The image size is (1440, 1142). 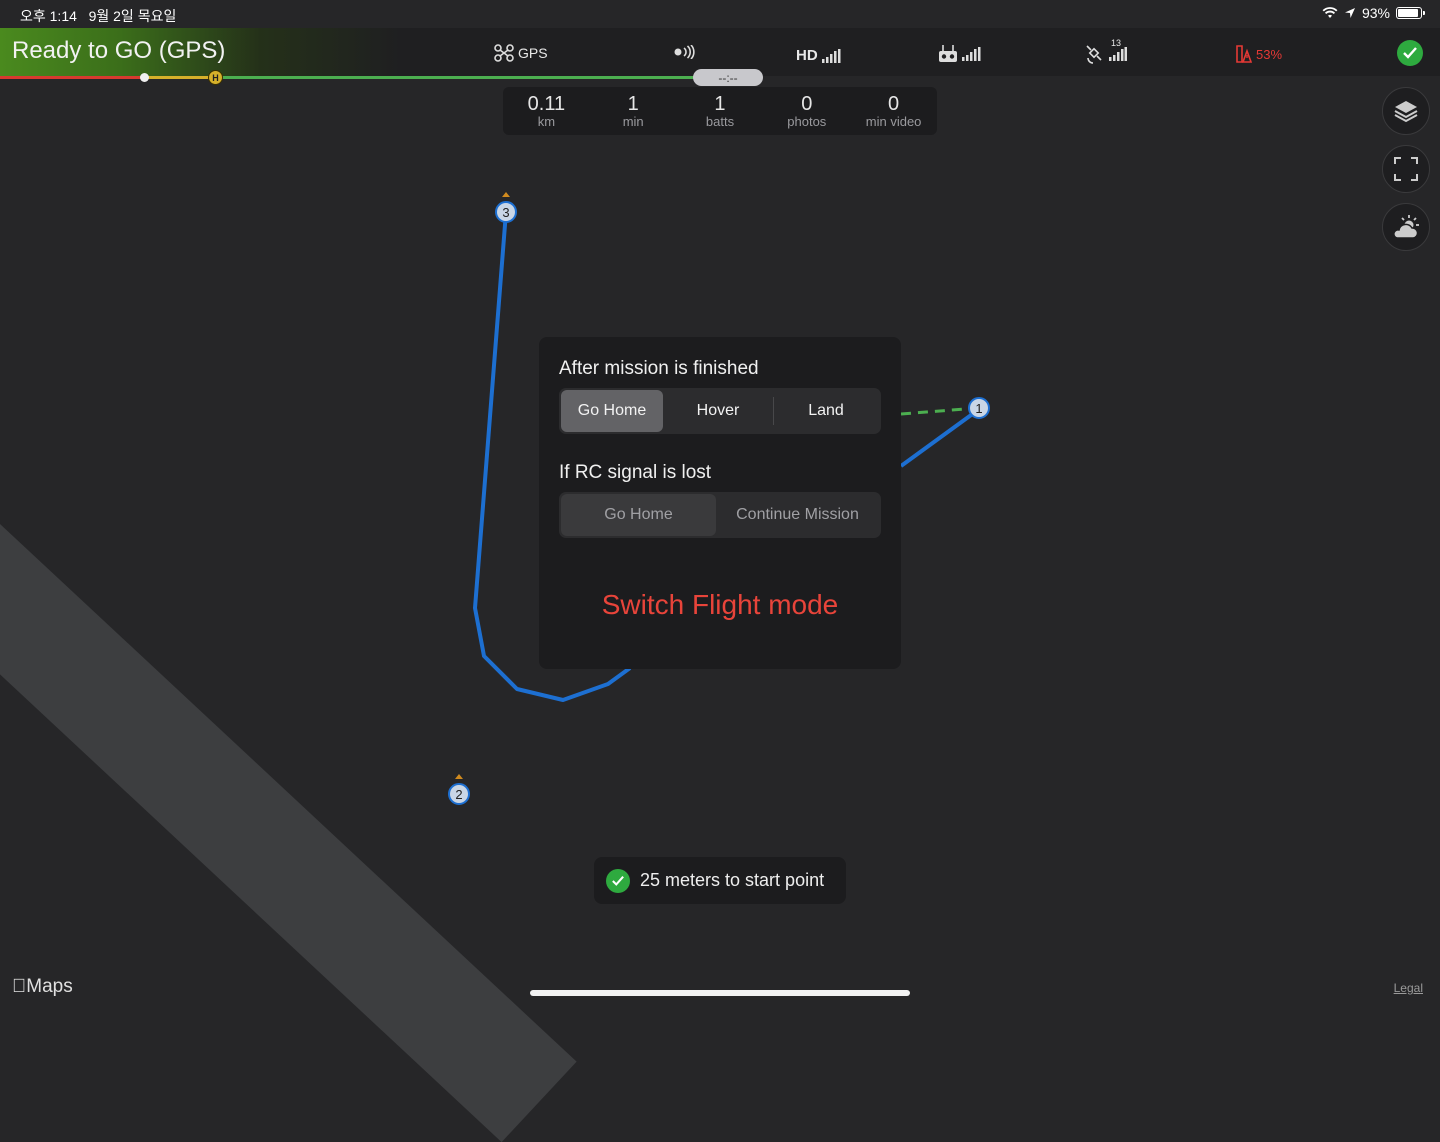 I want to click on flight-status-text: Ready to GO (GPS), so click(x=118, y=51).